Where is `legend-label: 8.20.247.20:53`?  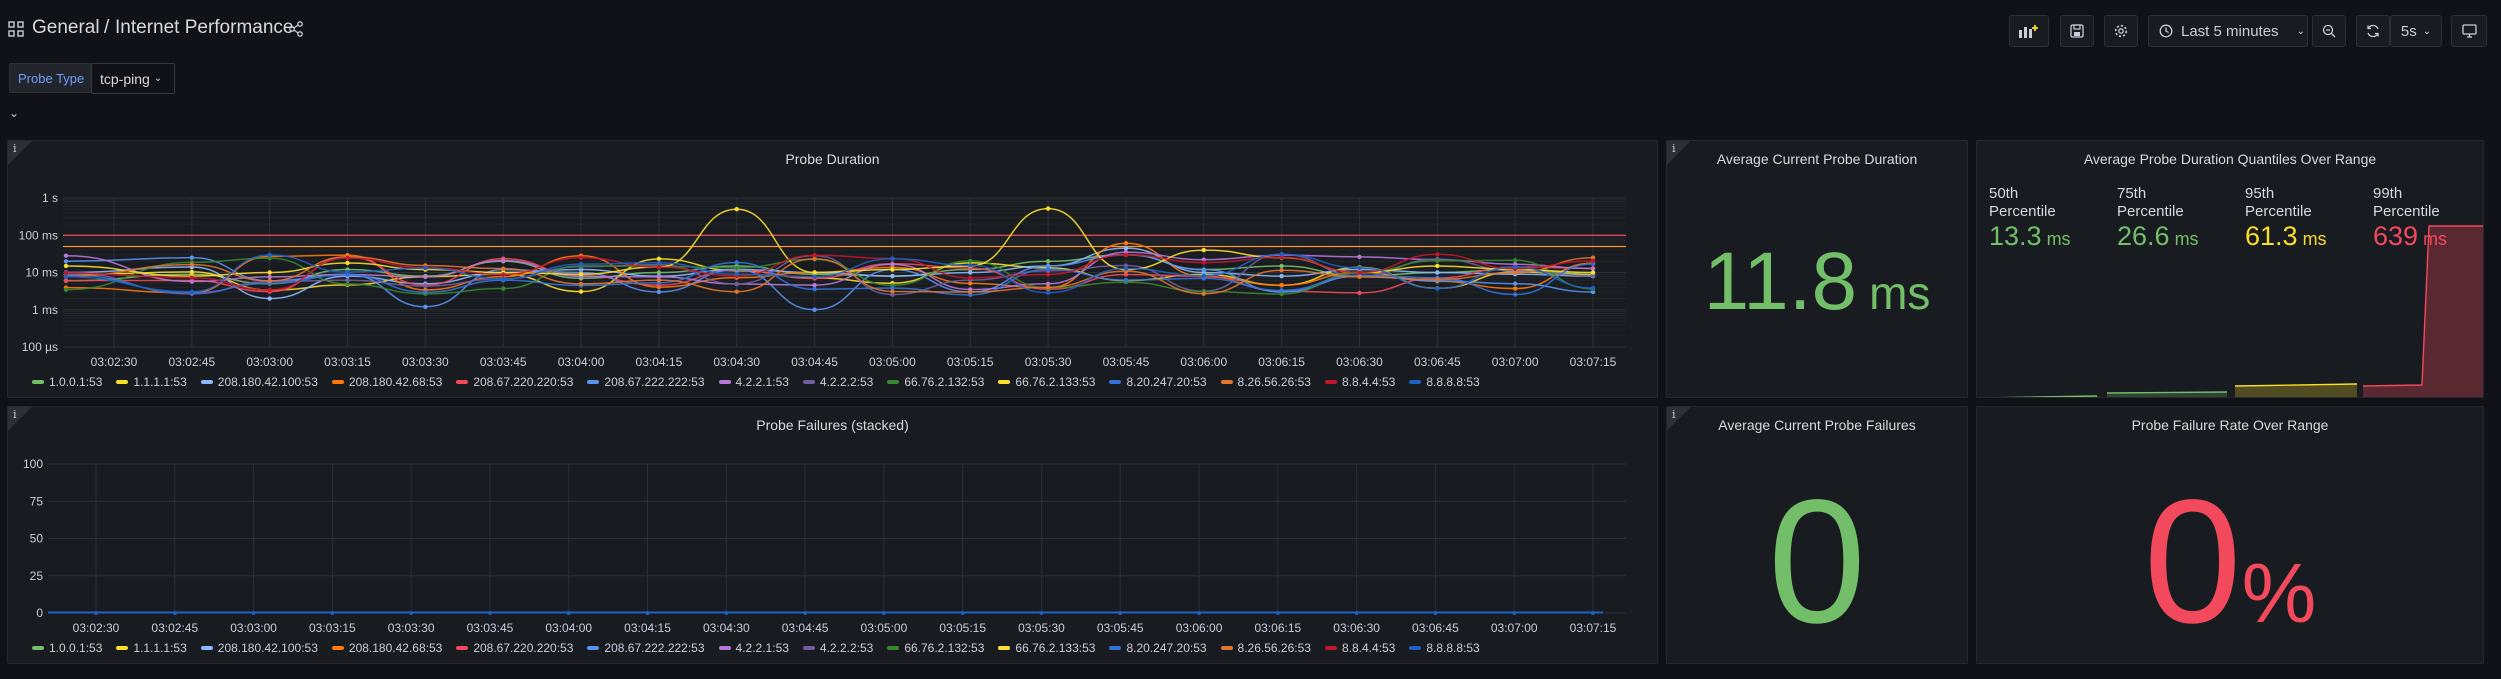 legend-label: 8.20.247.20:53 is located at coordinates (1166, 648).